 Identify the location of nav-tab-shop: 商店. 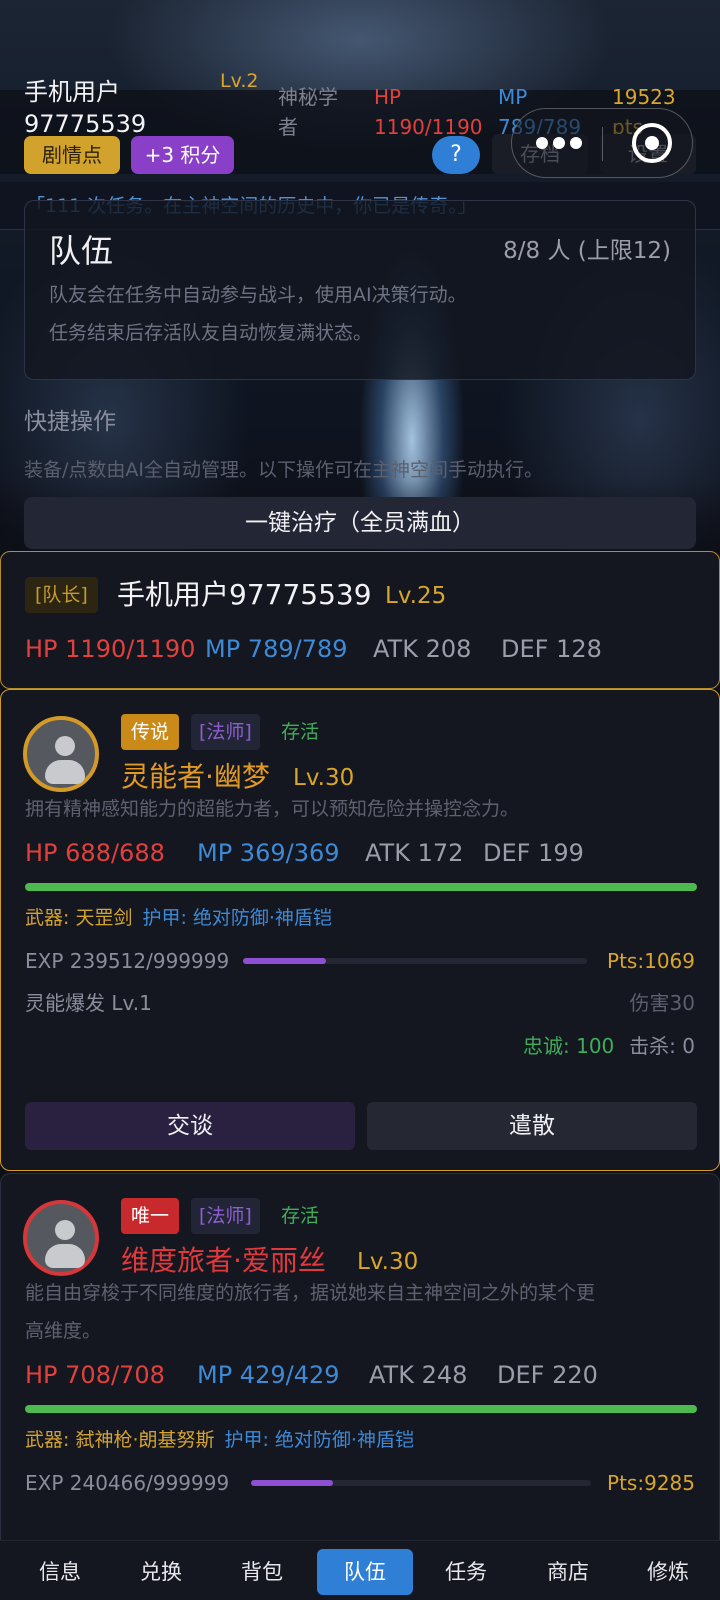
(568, 1572).